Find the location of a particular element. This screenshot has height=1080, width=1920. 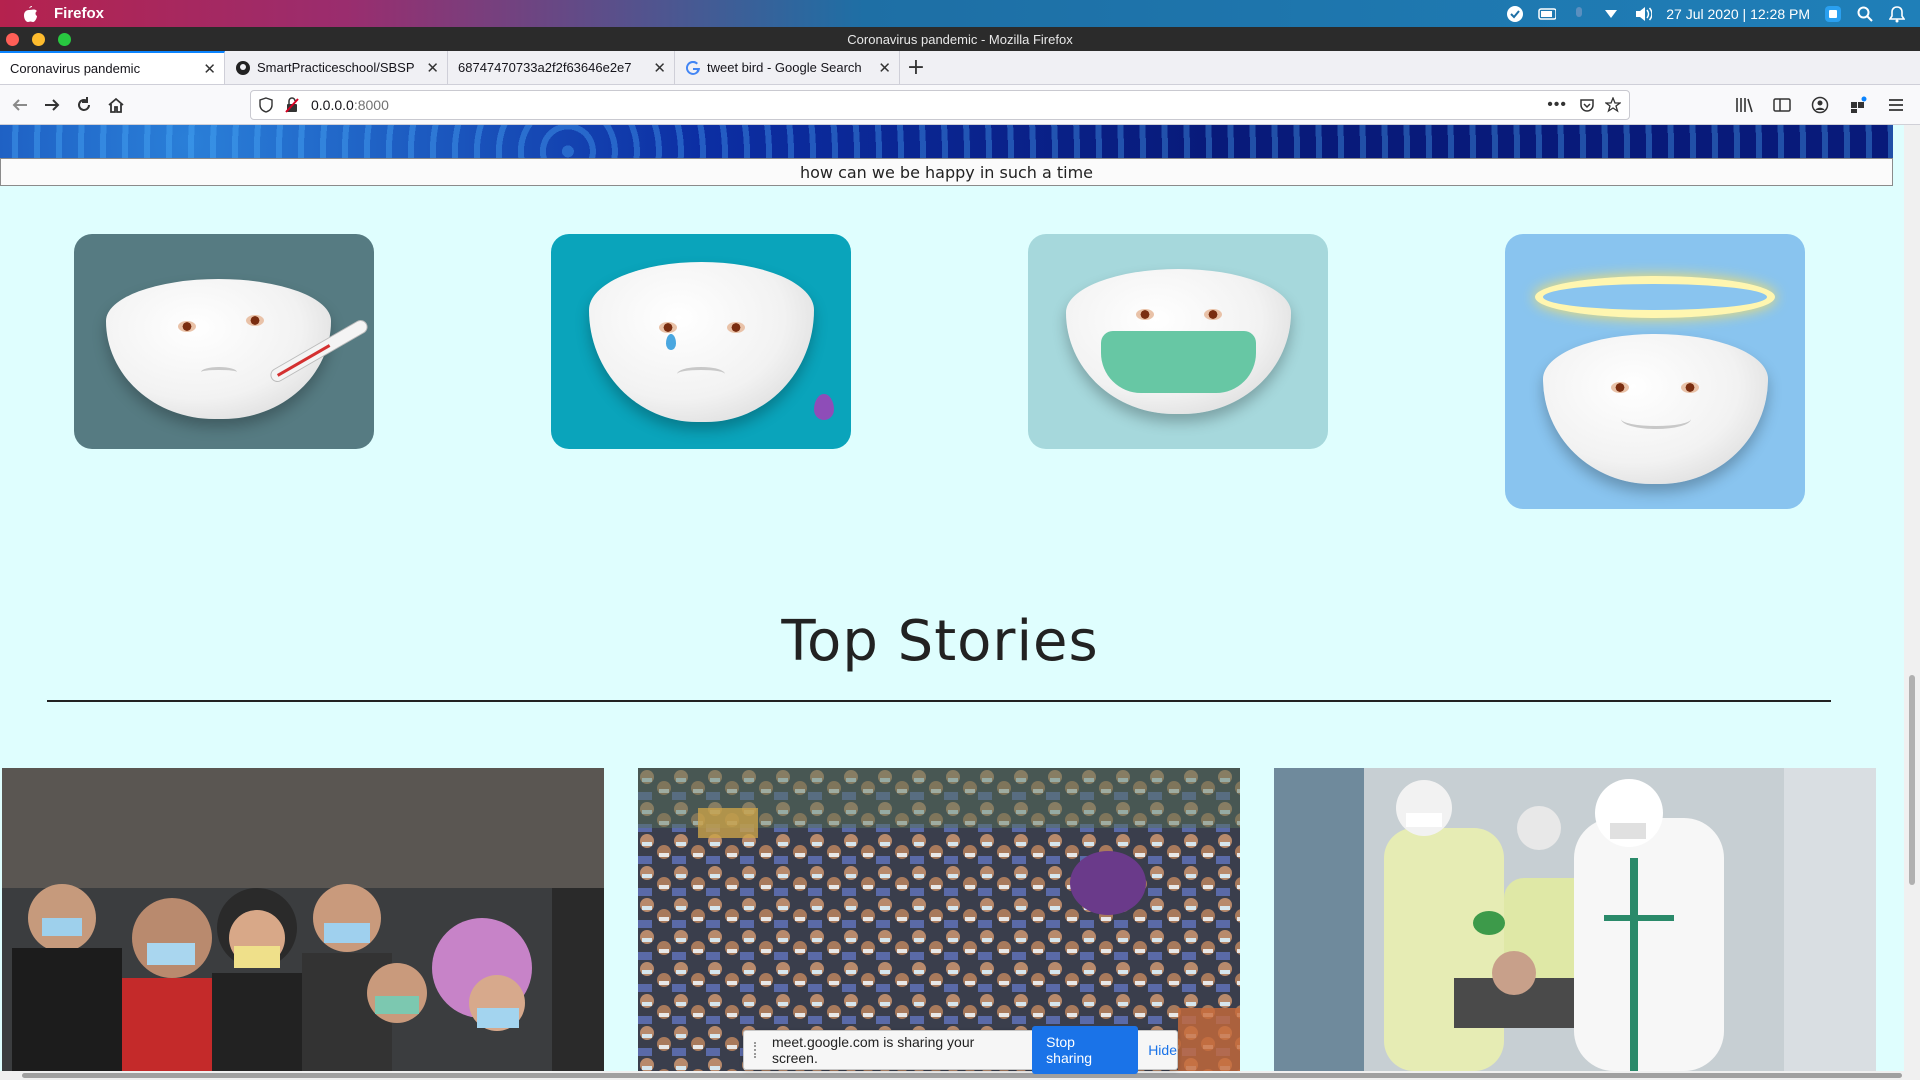

battery-icon is located at coordinates (1547, 14).